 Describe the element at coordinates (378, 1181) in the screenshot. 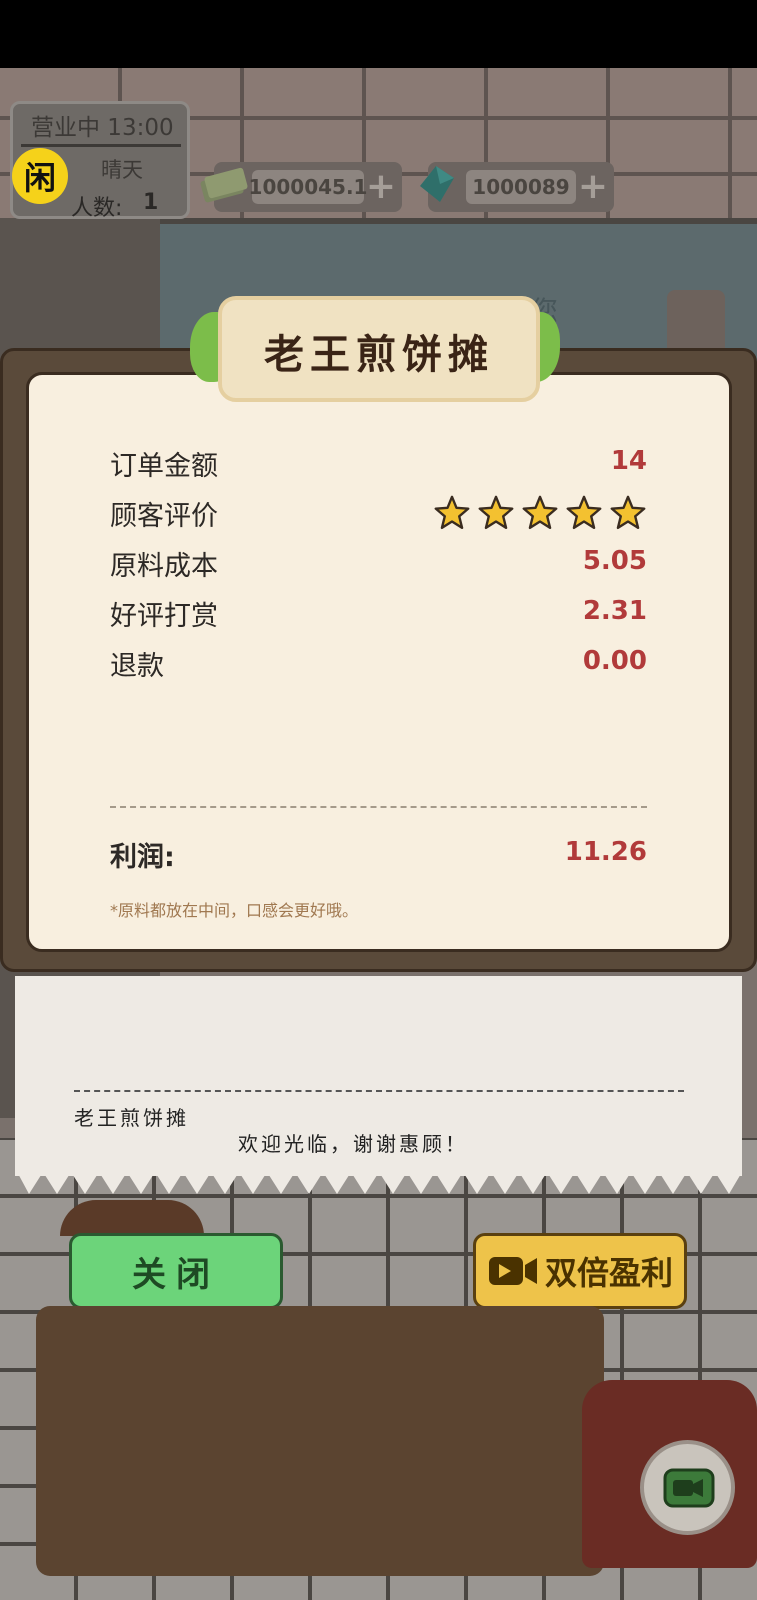

I see `receipt-torn-edge` at that location.